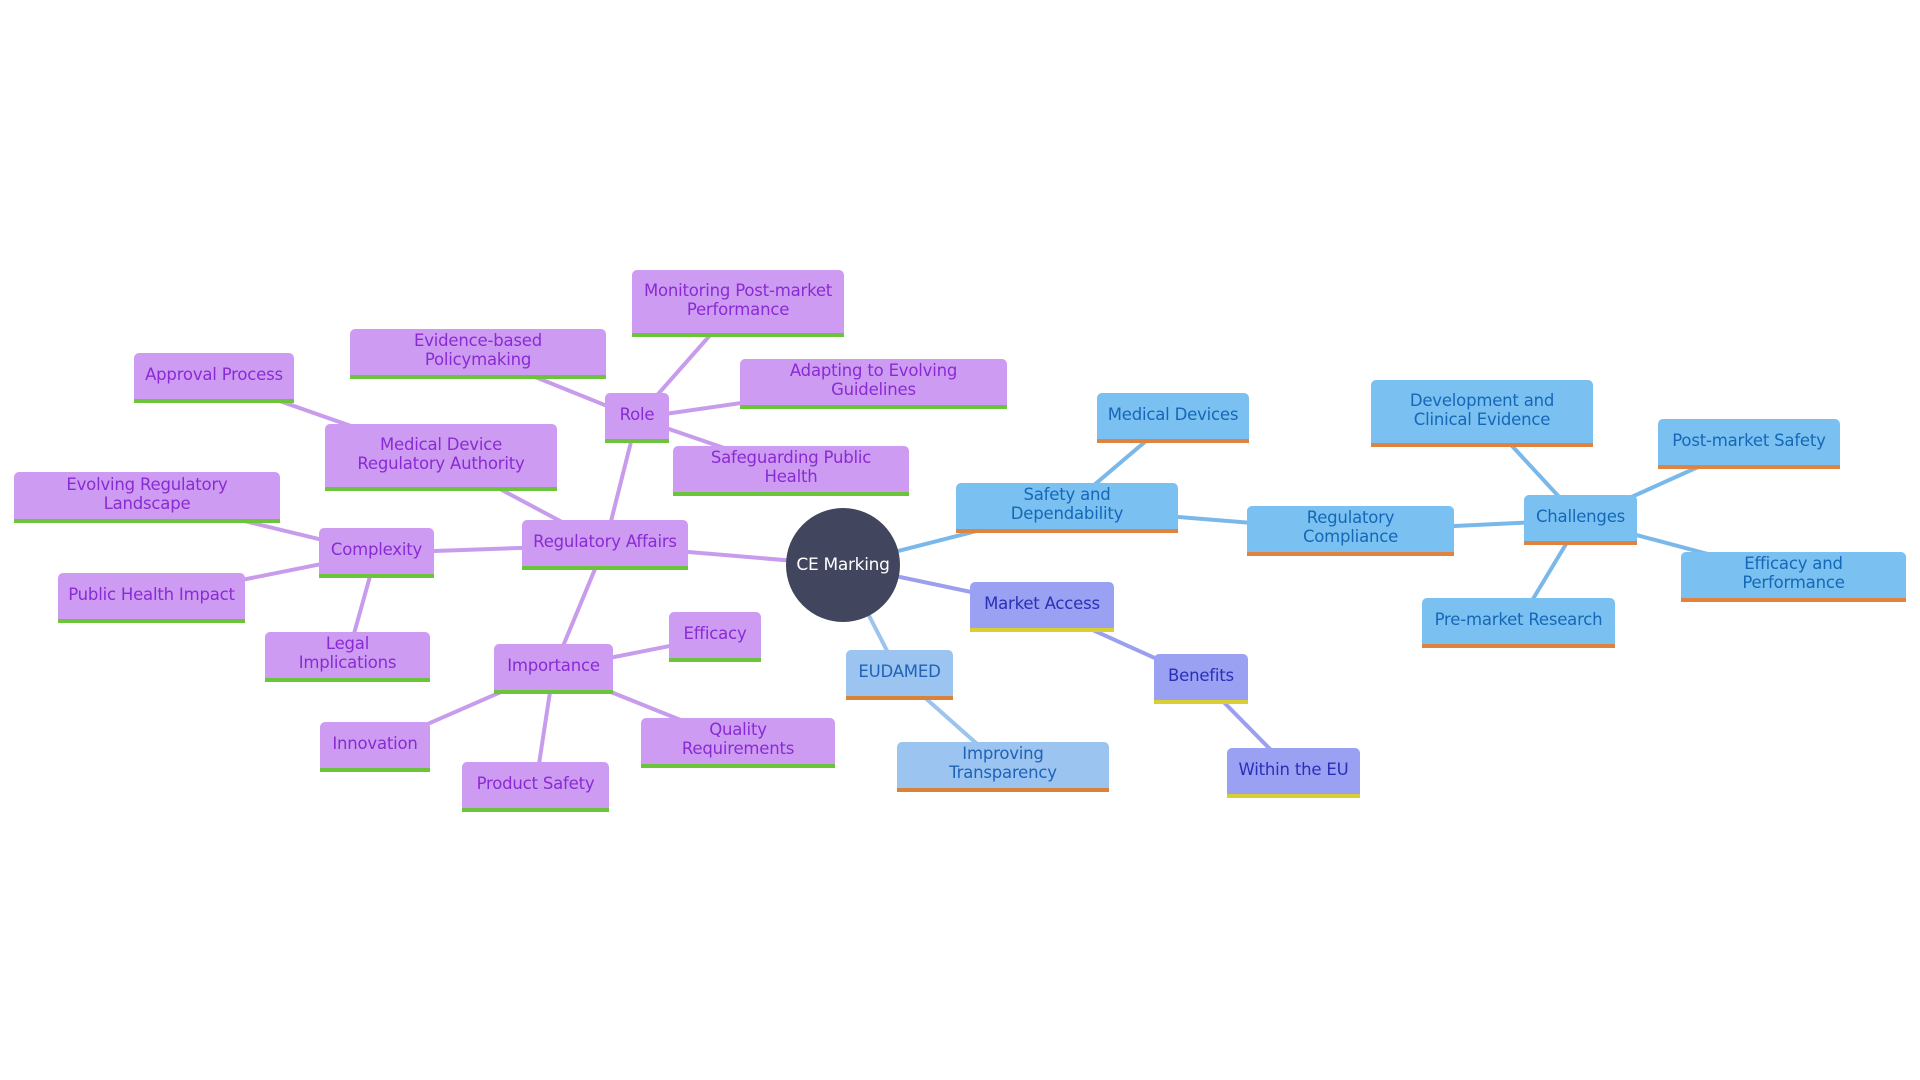 Image resolution: width=1920 pixels, height=1080 pixels. I want to click on node-complexity: Complexity, so click(376, 553).